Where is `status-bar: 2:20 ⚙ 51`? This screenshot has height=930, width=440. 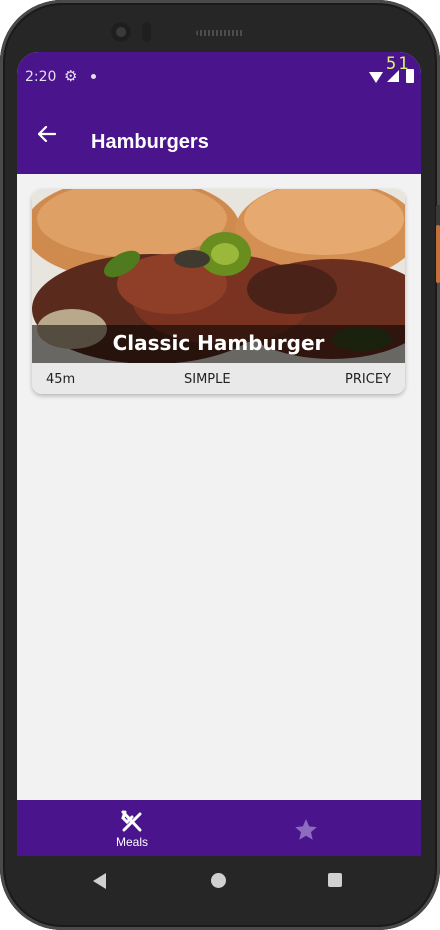
status-bar: 2:20 ⚙ 51 is located at coordinates (219, 77).